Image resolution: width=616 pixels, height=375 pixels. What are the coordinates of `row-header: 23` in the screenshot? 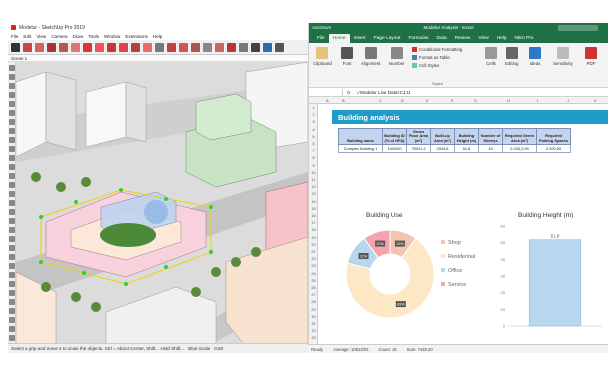 It's located at (313, 266).